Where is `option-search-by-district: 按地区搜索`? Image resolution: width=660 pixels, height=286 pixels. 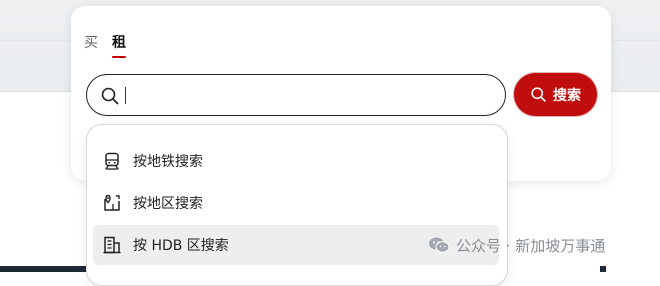
option-search-by-district: 按地区搜索 is located at coordinates (296, 203).